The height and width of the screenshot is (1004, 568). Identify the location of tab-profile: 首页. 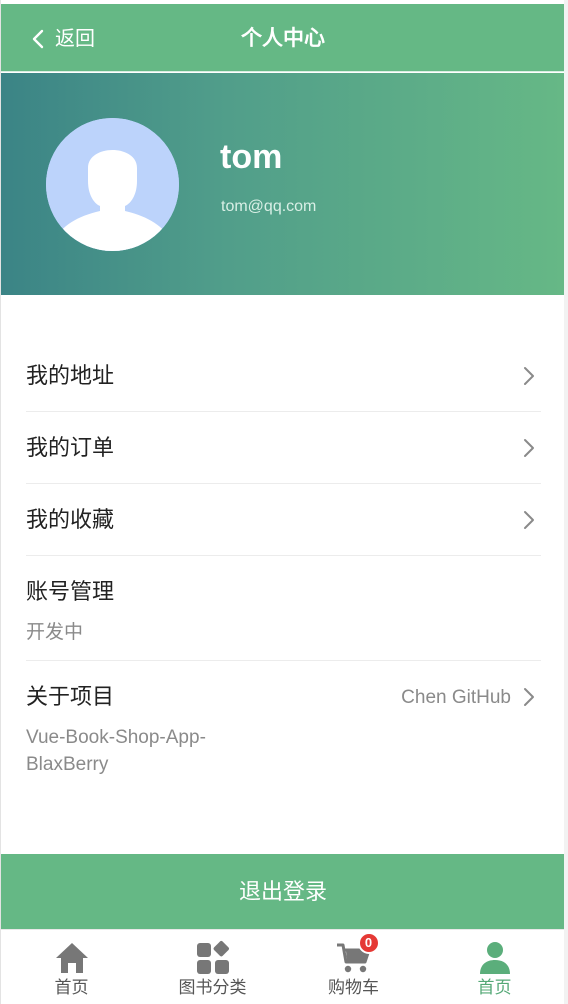
(494, 967).